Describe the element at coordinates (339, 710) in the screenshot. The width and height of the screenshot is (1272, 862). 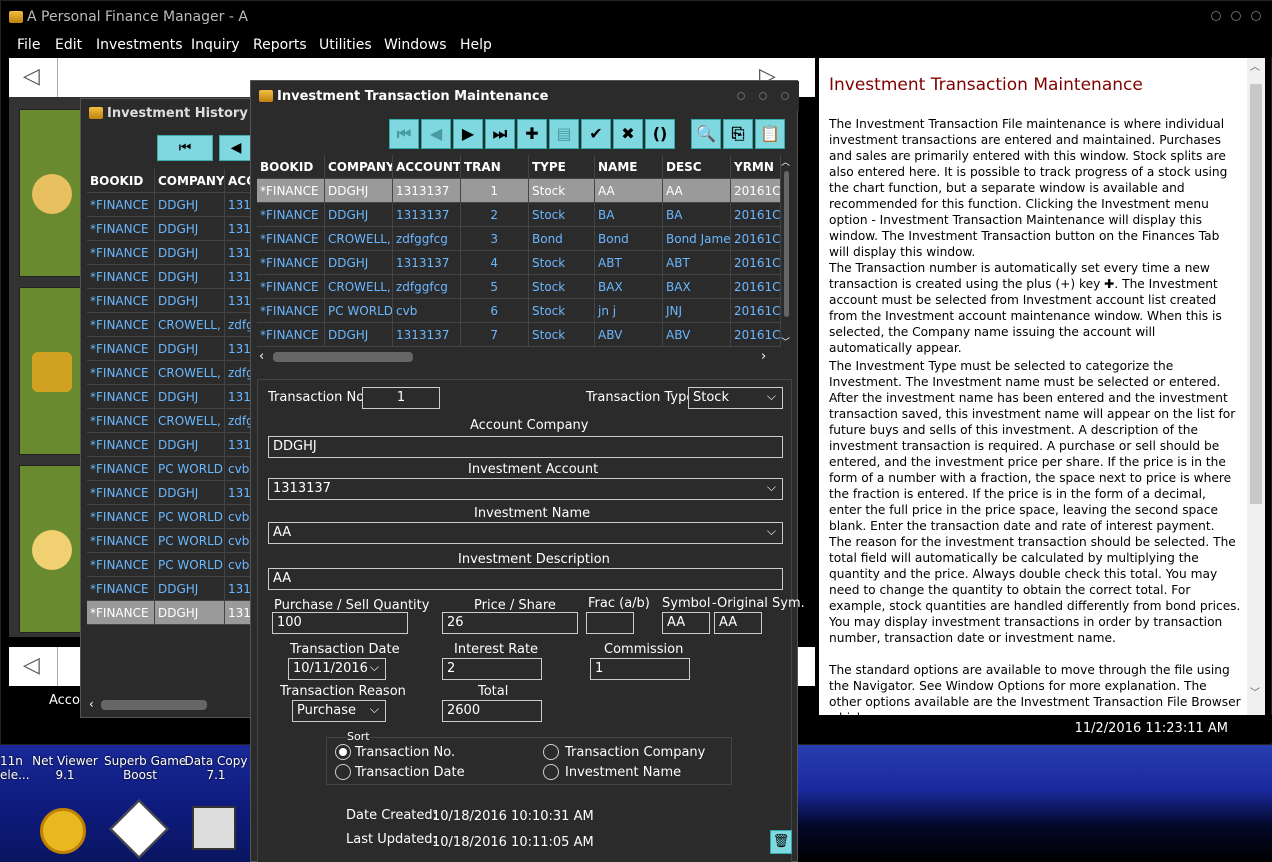
I see `transaction-reason-select: Purchase` at that location.